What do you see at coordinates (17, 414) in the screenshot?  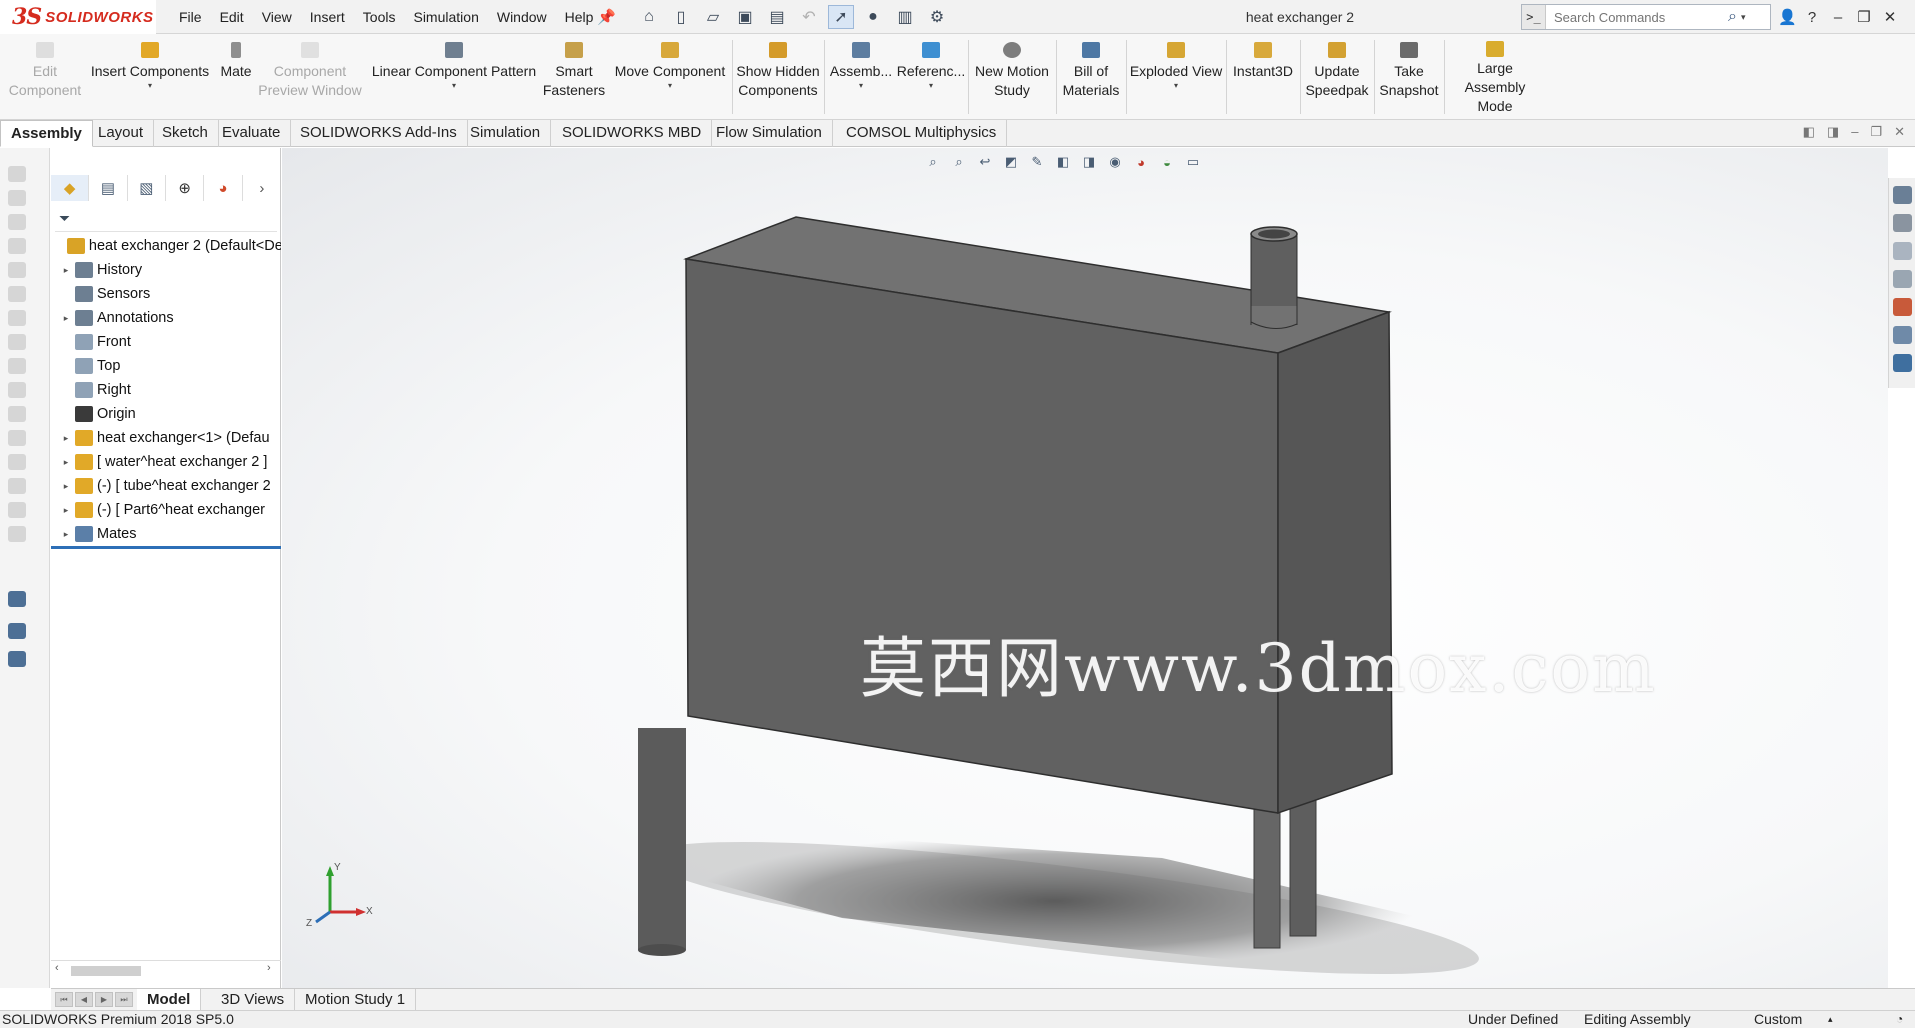 I see `rib-icon` at bounding box center [17, 414].